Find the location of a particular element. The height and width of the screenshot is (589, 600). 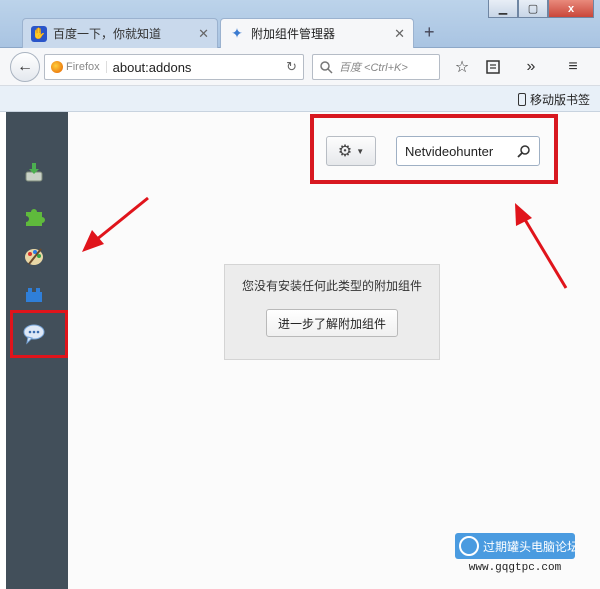

category-get-addons is located at coordinates (34, 172).